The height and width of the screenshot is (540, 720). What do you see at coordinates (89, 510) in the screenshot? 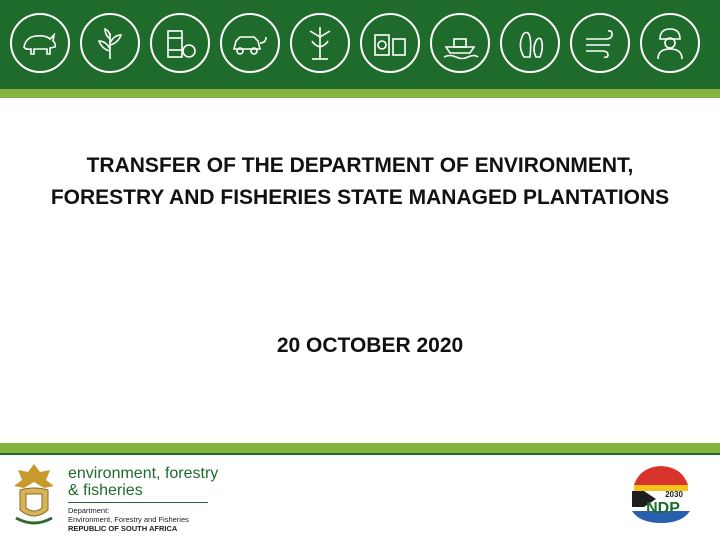
I see `department-label: Department:` at bounding box center [89, 510].